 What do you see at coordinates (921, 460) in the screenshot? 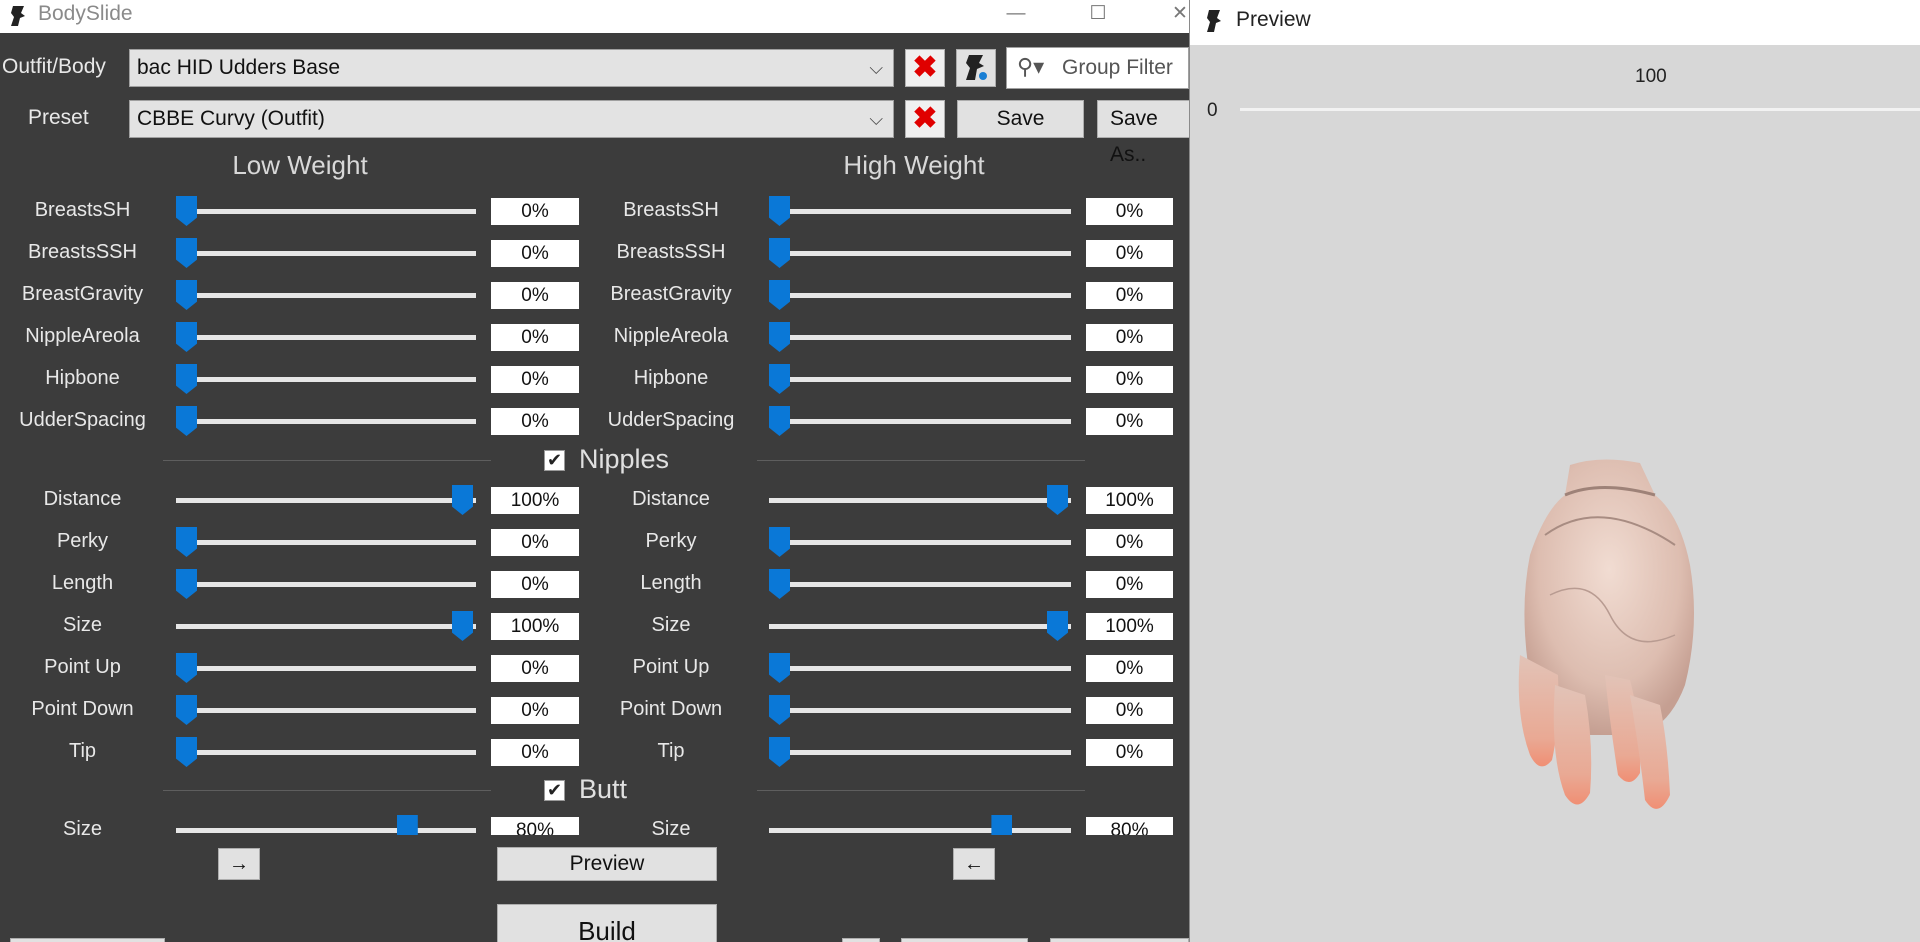
I see `group-separator` at bounding box center [921, 460].